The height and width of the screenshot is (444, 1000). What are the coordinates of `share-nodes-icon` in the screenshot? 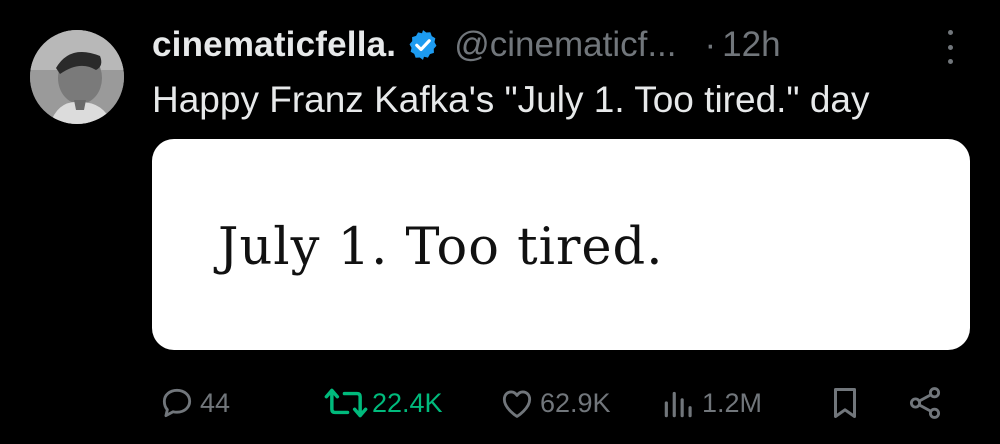 It's located at (925, 403).